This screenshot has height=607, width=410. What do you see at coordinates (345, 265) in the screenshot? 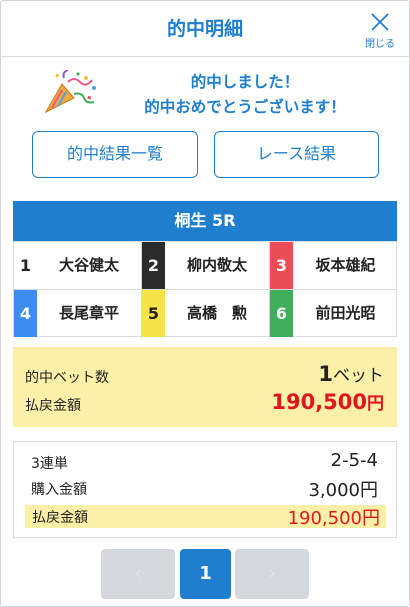
I see `racer-name: 坂本雄紀` at bounding box center [345, 265].